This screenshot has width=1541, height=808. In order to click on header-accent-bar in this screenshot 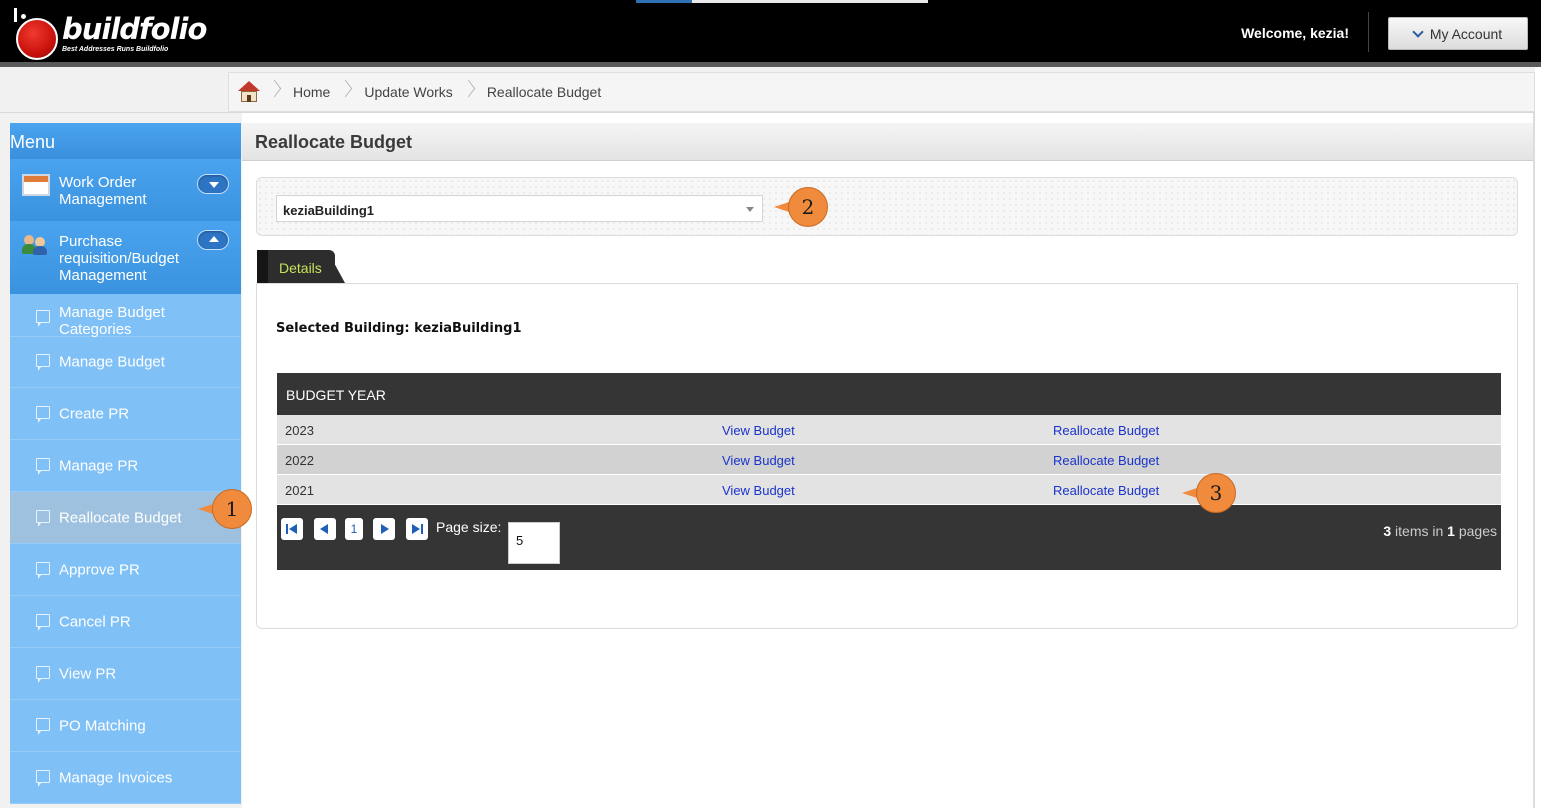, I will do `click(664, 1)`.